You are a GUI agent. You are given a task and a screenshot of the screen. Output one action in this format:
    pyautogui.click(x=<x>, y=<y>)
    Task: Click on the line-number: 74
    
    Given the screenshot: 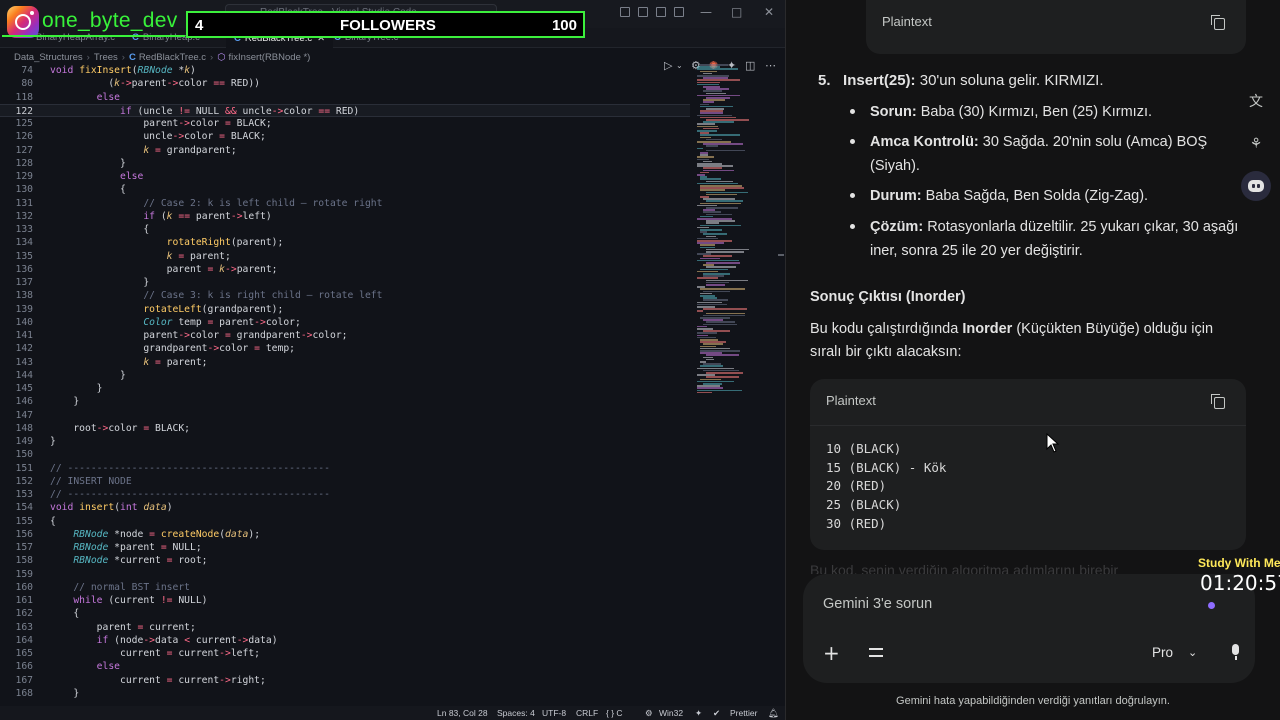 What is the action you would take?
    pyautogui.click(x=27, y=70)
    